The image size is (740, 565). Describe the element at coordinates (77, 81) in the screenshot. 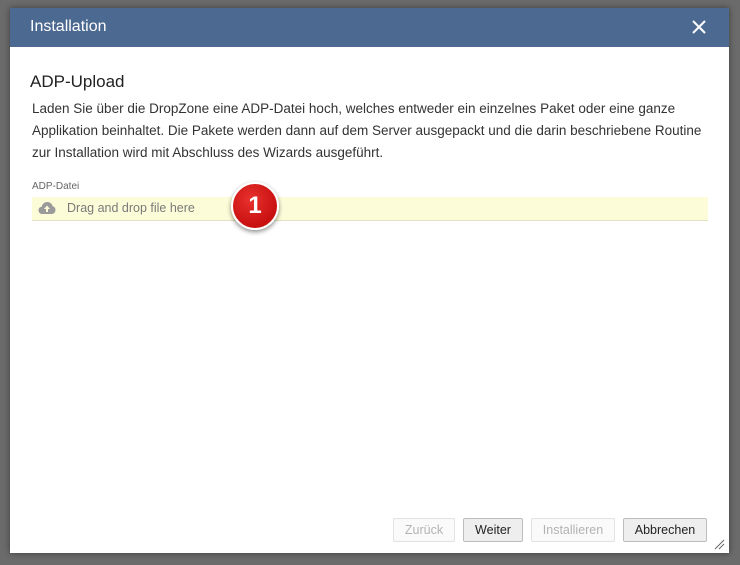

I see `section-heading: ADP-Upload` at that location.